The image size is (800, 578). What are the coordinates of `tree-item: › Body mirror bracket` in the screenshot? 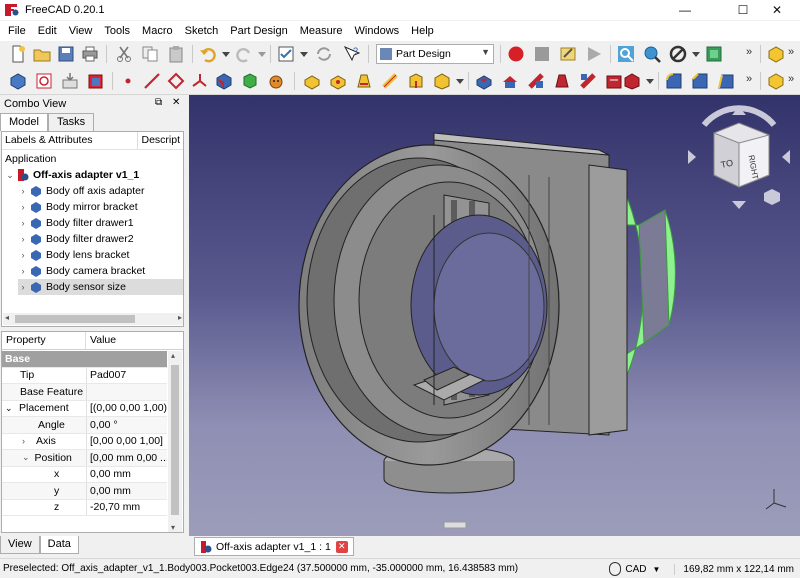 It's located at (100, 207).